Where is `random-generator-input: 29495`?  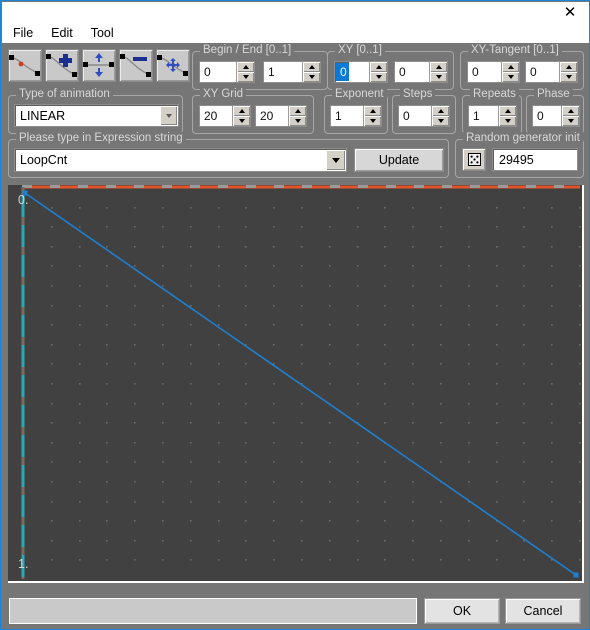 random-generator-input: 29495 is located at coordinates (535, 159).